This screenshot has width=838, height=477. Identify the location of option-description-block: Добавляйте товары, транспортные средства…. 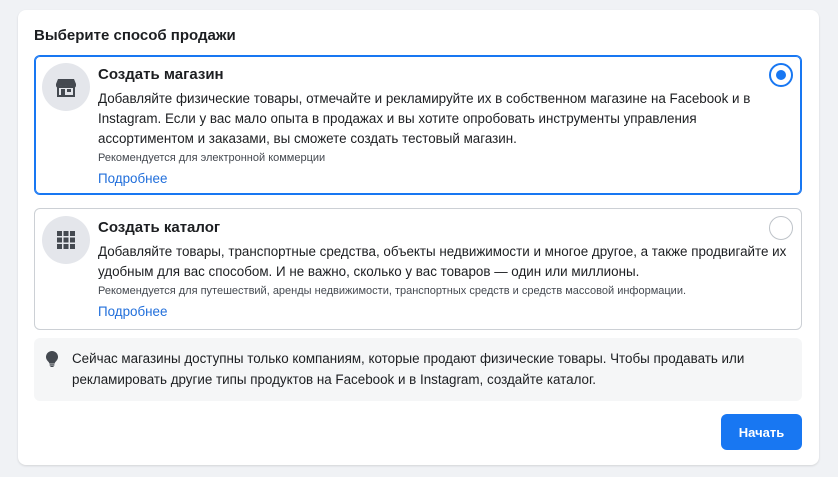
(443, 282).